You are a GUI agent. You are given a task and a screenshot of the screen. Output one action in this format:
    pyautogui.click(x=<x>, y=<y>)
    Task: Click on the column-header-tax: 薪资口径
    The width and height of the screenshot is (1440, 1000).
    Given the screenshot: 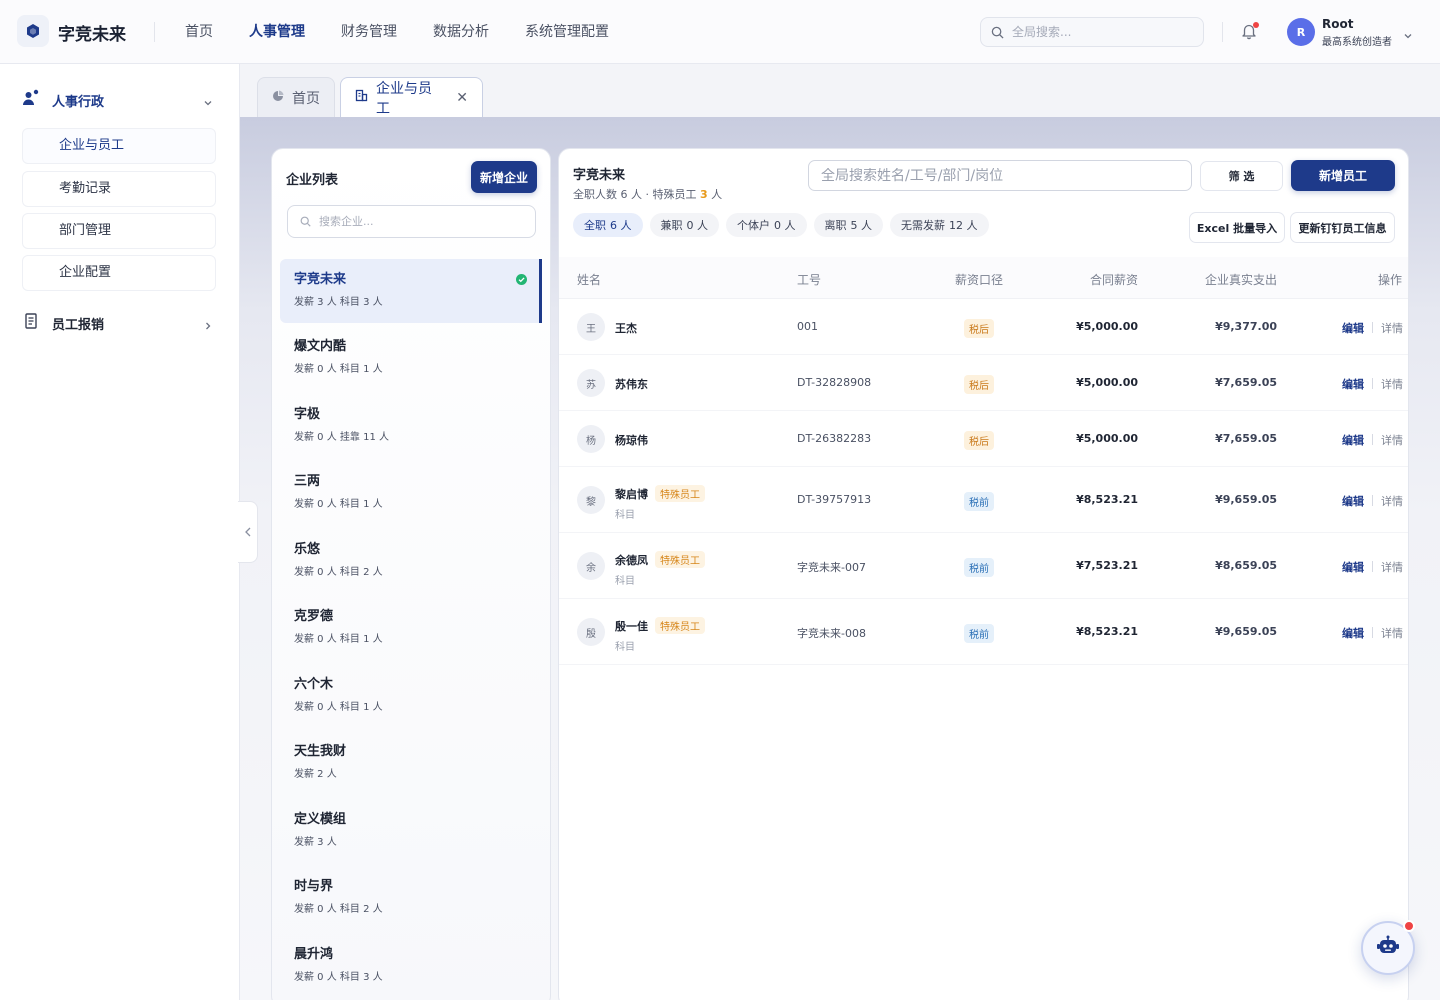 What is the action you would take?
    pyautogui.click(x=979, y=279)
    